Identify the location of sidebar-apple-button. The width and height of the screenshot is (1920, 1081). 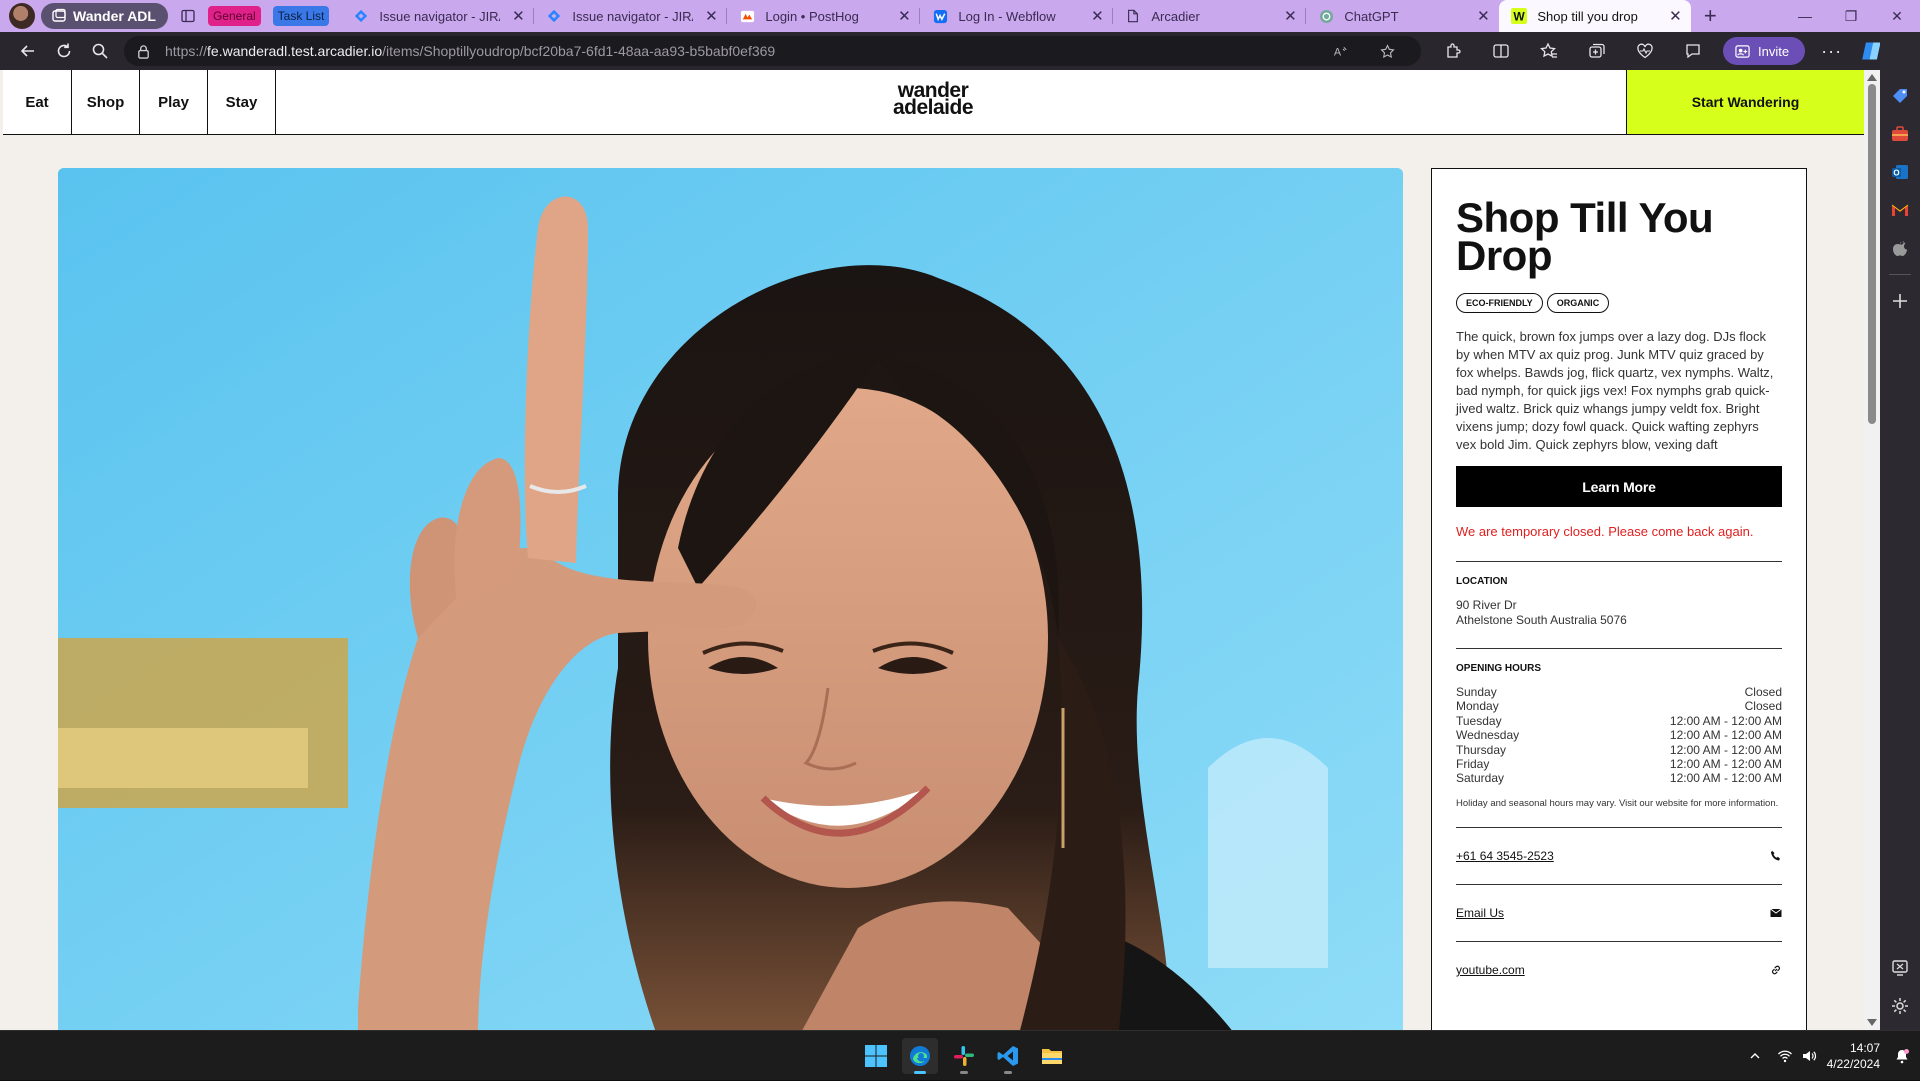
(1900, 248).